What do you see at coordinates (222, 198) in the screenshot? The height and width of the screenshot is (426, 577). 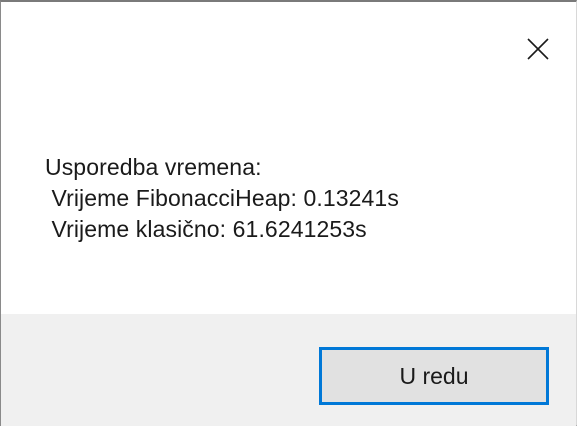 I see `message-fibonacci-time: Vrijeme FibonacciHeap: 0.13241s` at bounding box center [222, 198].